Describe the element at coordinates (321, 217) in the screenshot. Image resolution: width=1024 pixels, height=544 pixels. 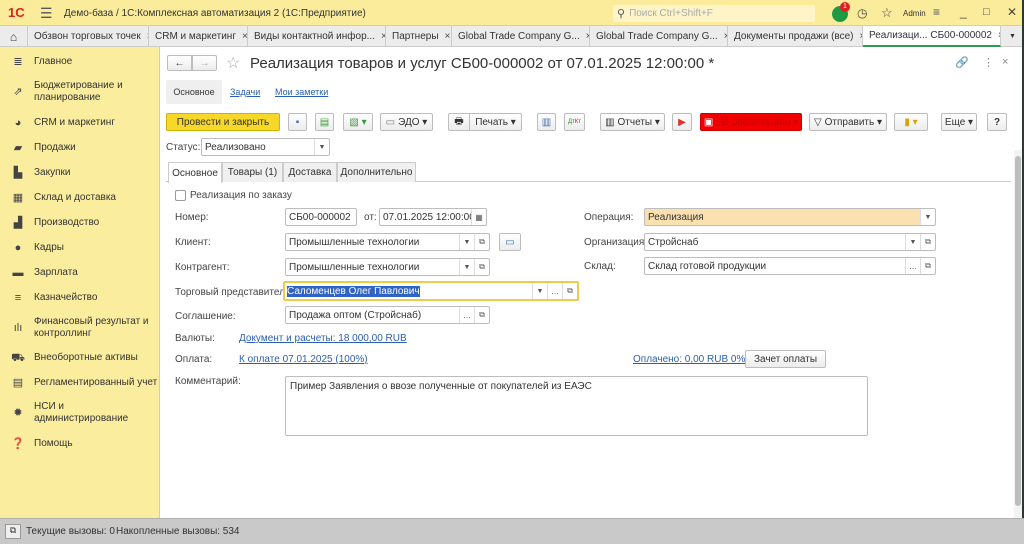
I see `number-field: СБ00-000002` at that location.